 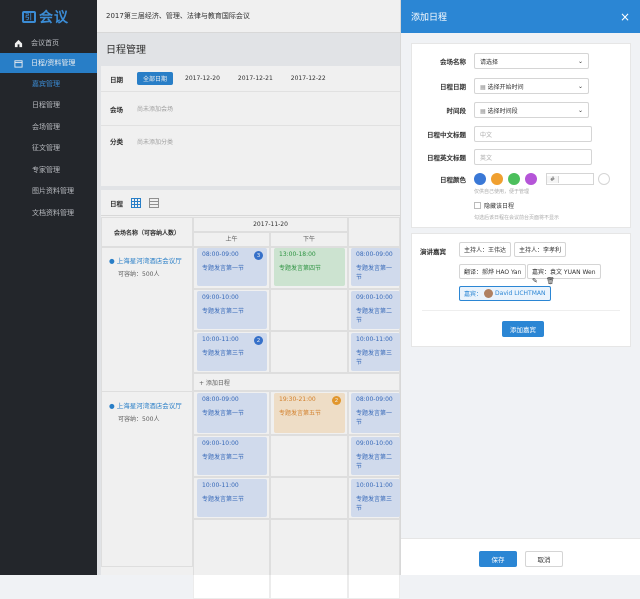 I want to click on hide-checkbox, so click(x=477, y=205).